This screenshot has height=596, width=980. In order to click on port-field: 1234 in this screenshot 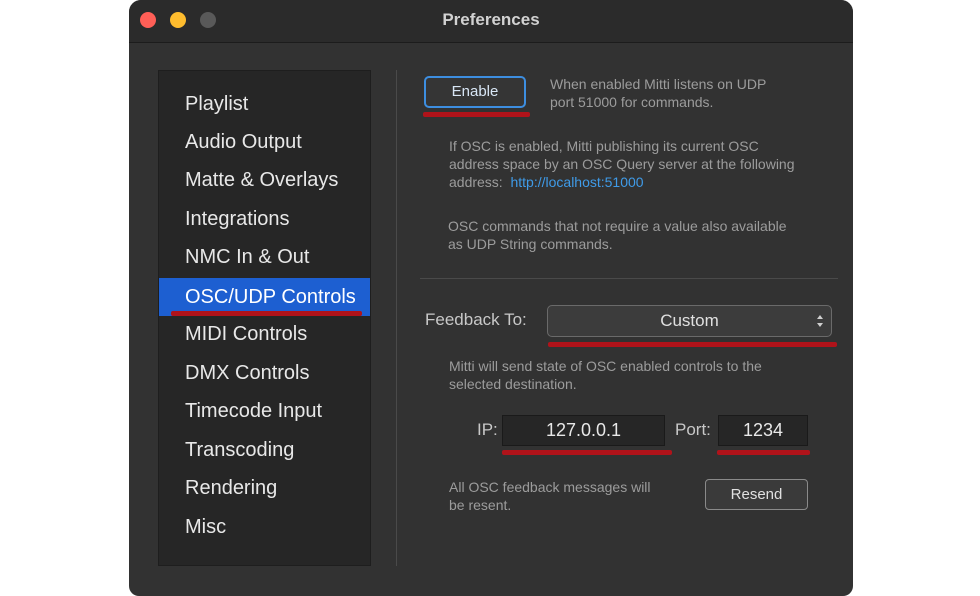, I will do `click(763, 430)`.